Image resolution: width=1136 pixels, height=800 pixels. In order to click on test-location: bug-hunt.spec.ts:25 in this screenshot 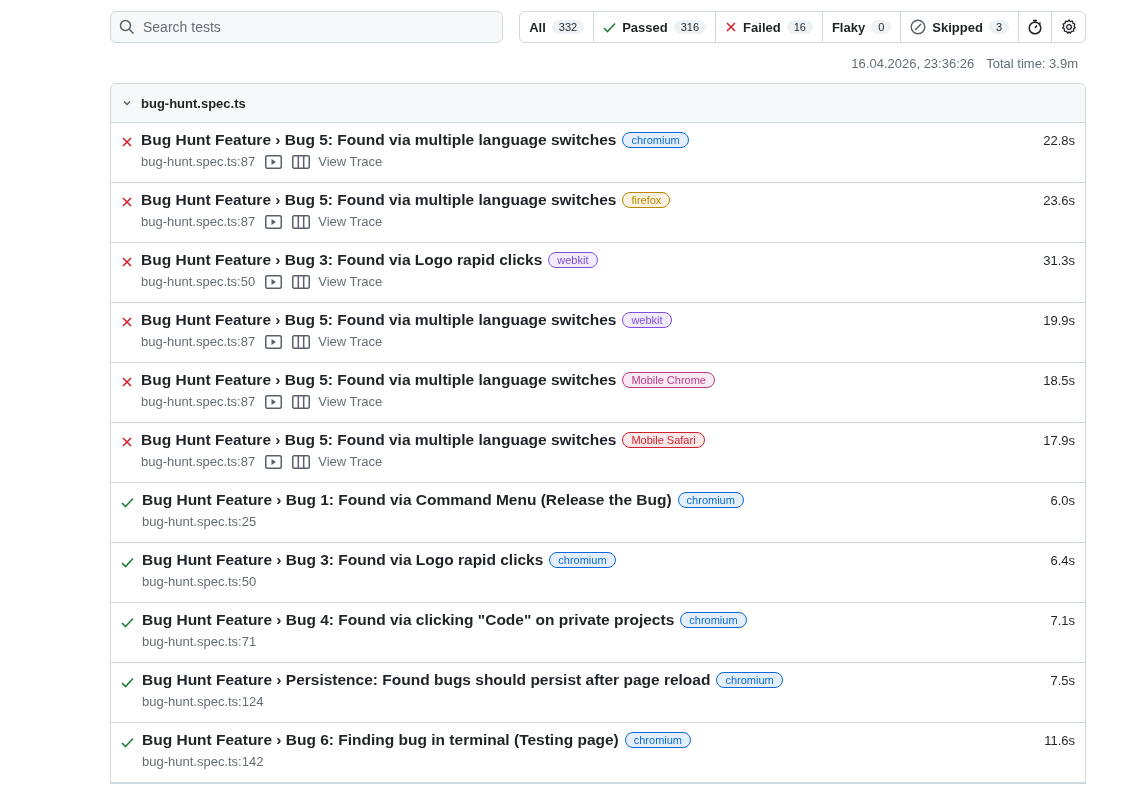, I will do `click(199, 521)`.